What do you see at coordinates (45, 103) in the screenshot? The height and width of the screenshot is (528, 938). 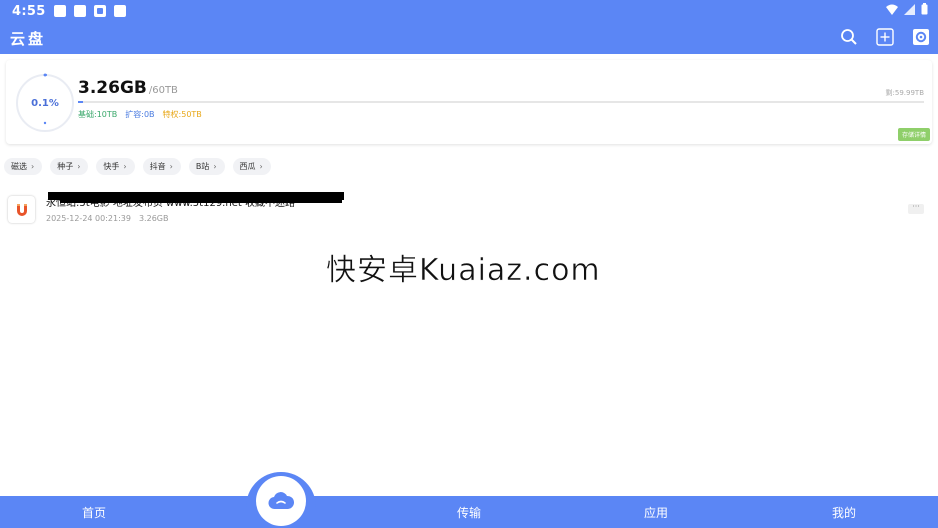 I see `usage-percent: 0.1%` at bounding box center [45, 103].